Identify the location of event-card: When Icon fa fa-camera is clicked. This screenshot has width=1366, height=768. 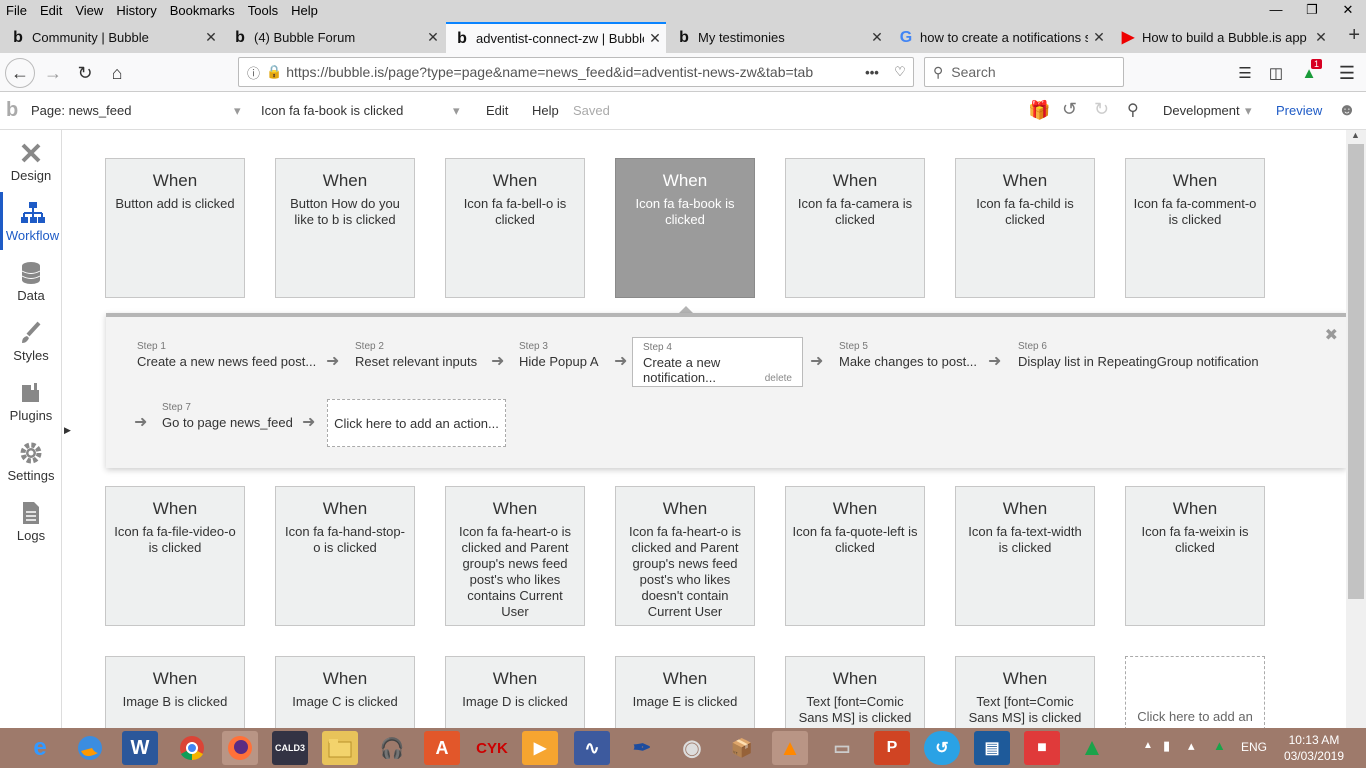
(855, 228).